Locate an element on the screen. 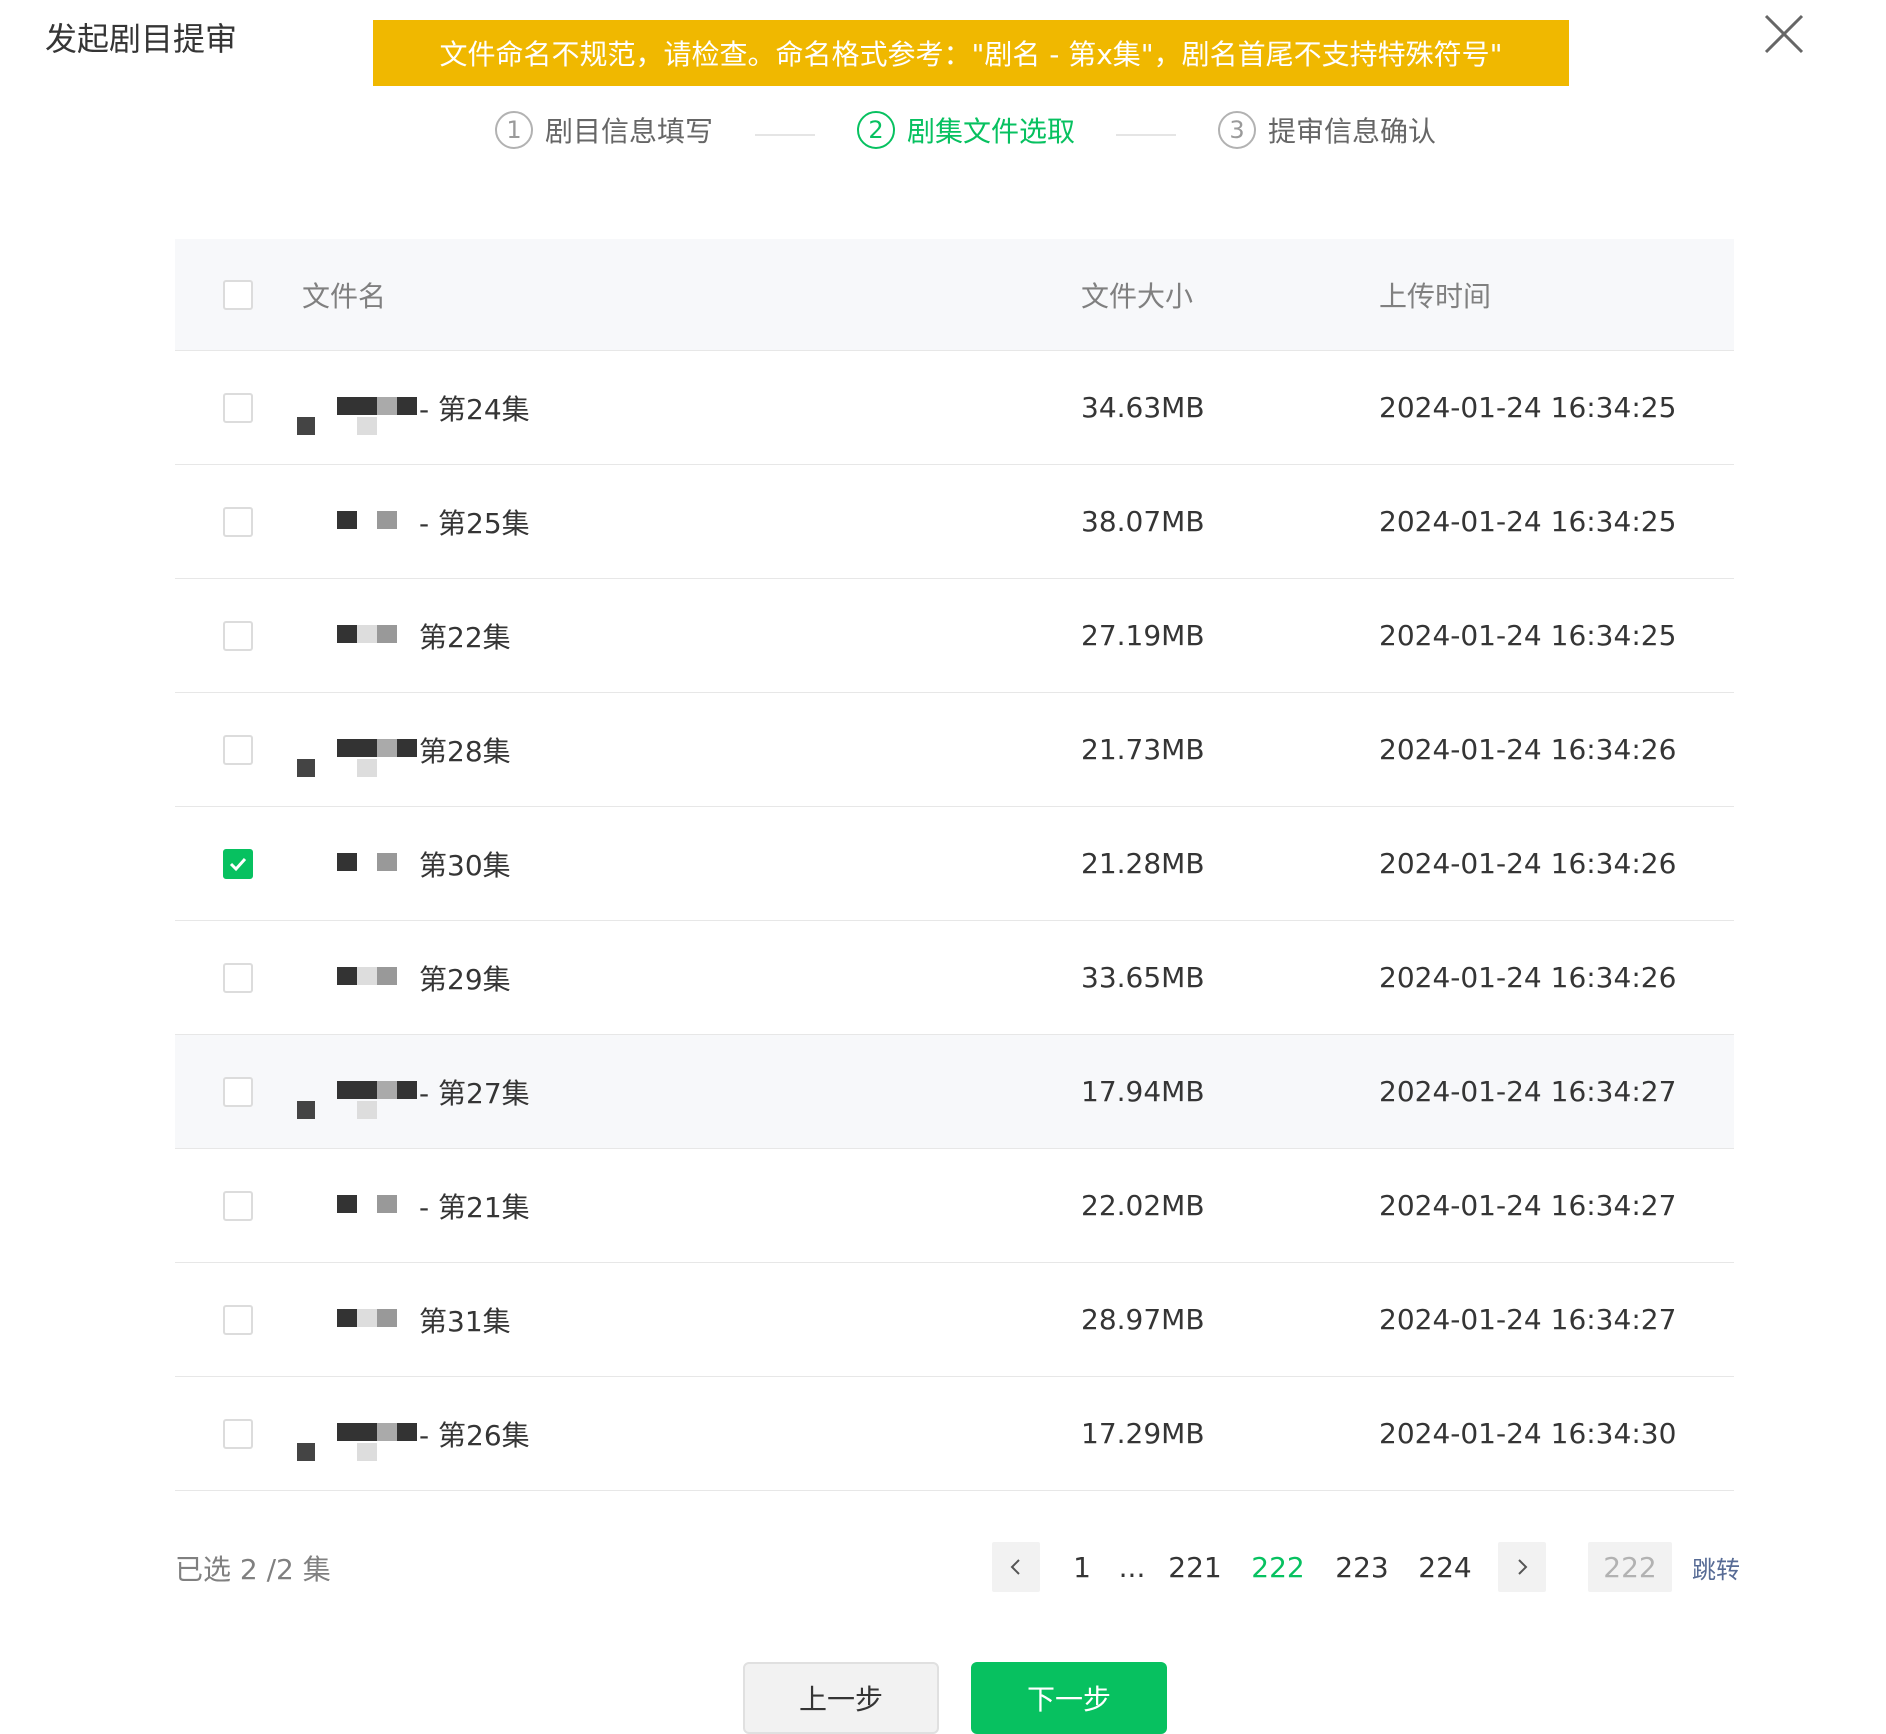  episode-label: 第31集 is located at coordinates (465, 1321).